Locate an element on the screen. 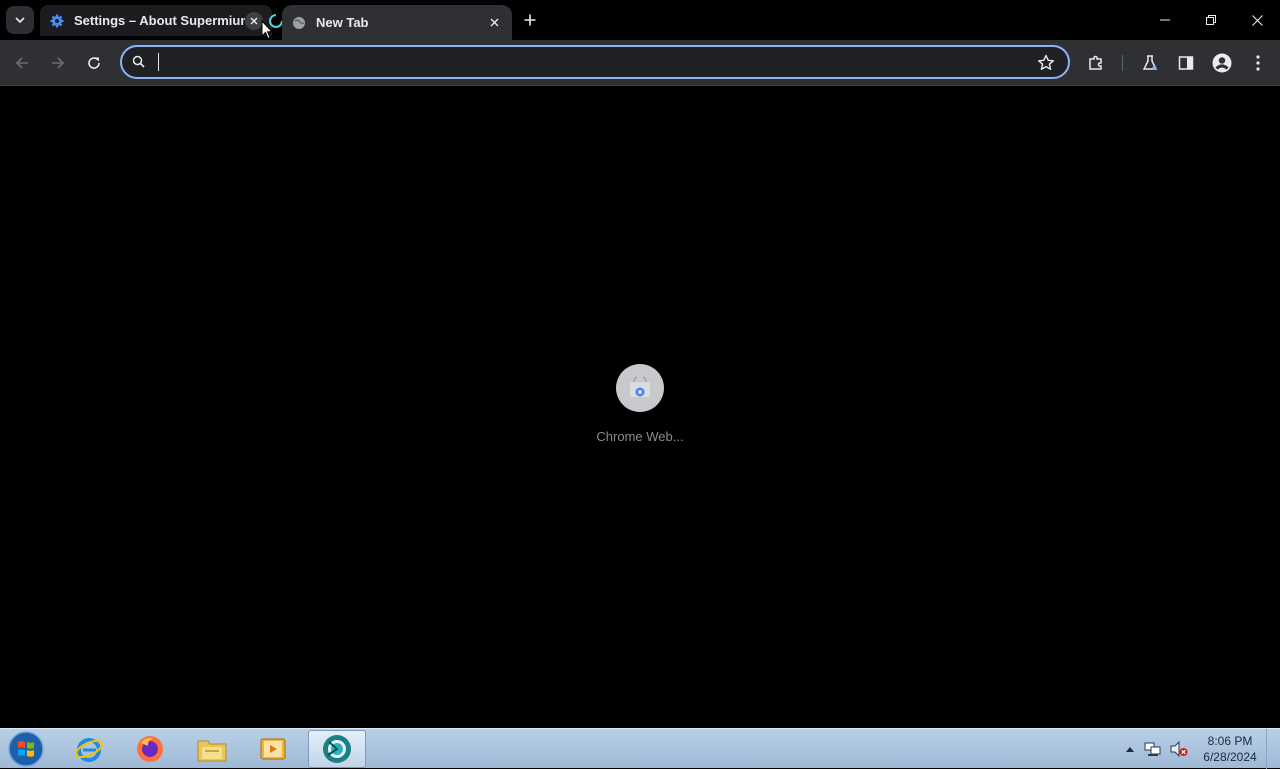  puzzle-icon is located at coordinates (1095, 62).